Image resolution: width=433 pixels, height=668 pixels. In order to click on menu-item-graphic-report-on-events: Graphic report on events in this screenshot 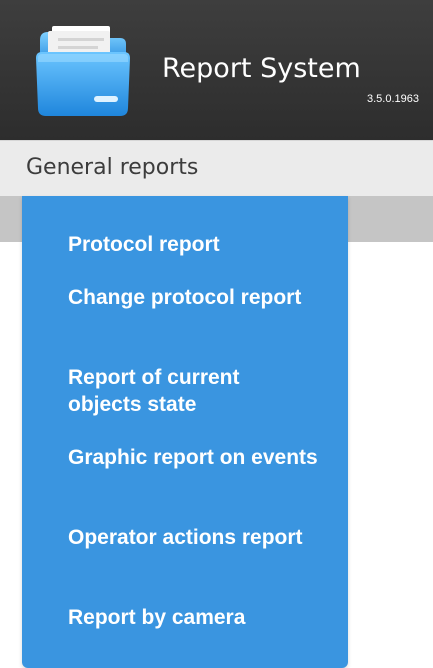, I will do `click(193, 457)`.